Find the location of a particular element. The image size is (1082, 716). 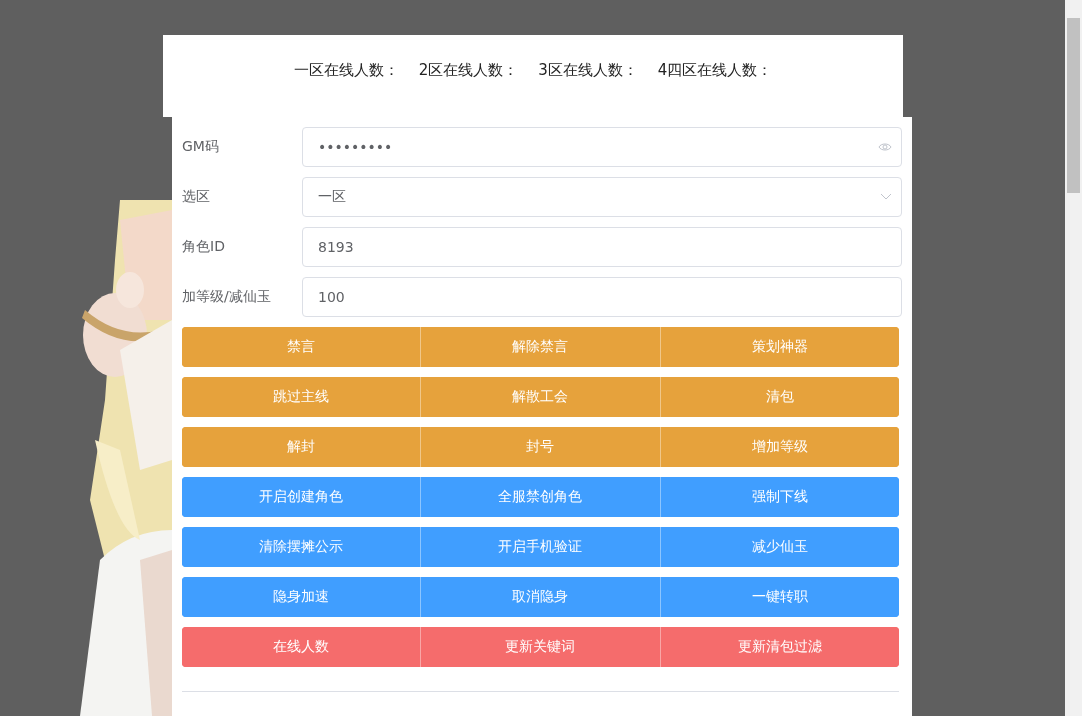

action-button: 清包 is located at coordinates (779, 397).